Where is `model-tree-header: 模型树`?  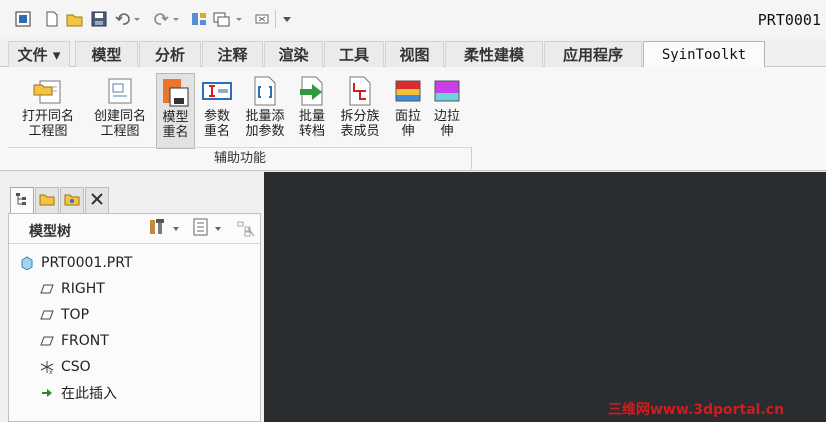 model-tree-header: 模型树 is located at coordinates (134, 229).